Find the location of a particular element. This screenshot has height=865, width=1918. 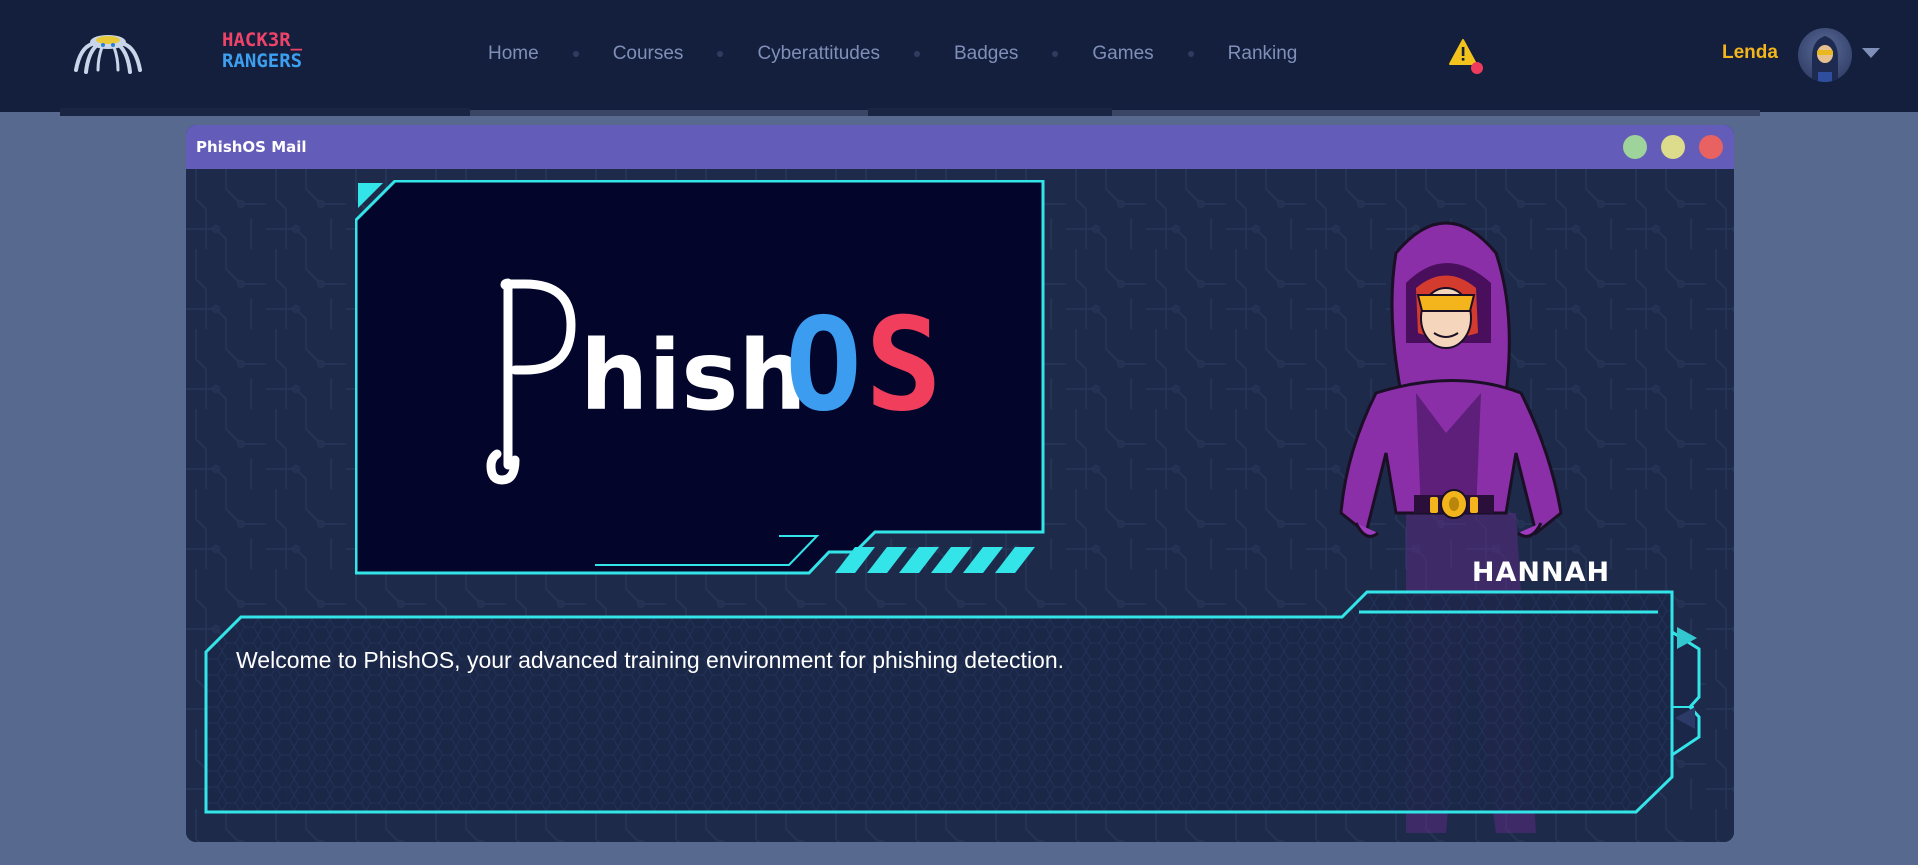

maximize-button is located at coordinates (1673, 147).